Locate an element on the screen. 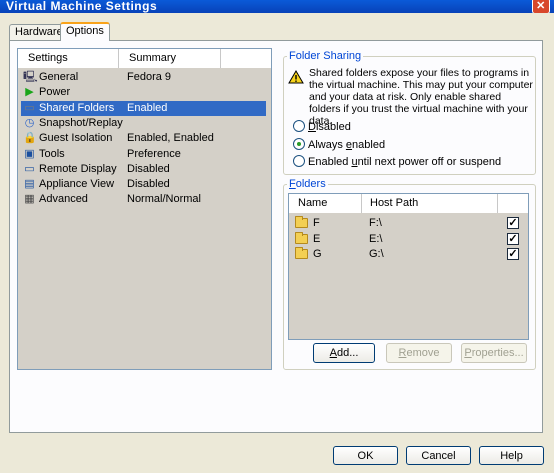  settings-row-guest-isolation: 🔒 Guest Isolation Enabled, Enabled is located at coordinates (143, 138).